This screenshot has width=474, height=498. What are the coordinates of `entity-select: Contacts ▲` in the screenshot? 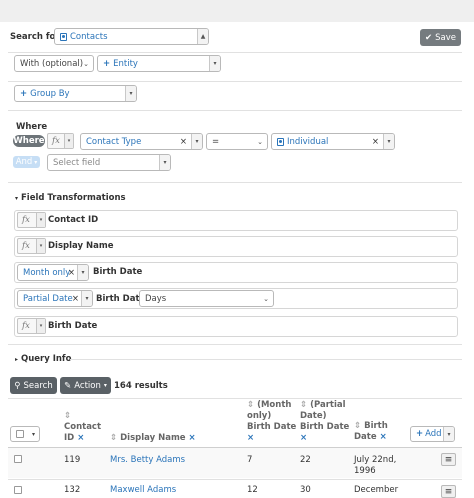 It's located at (131, 36).